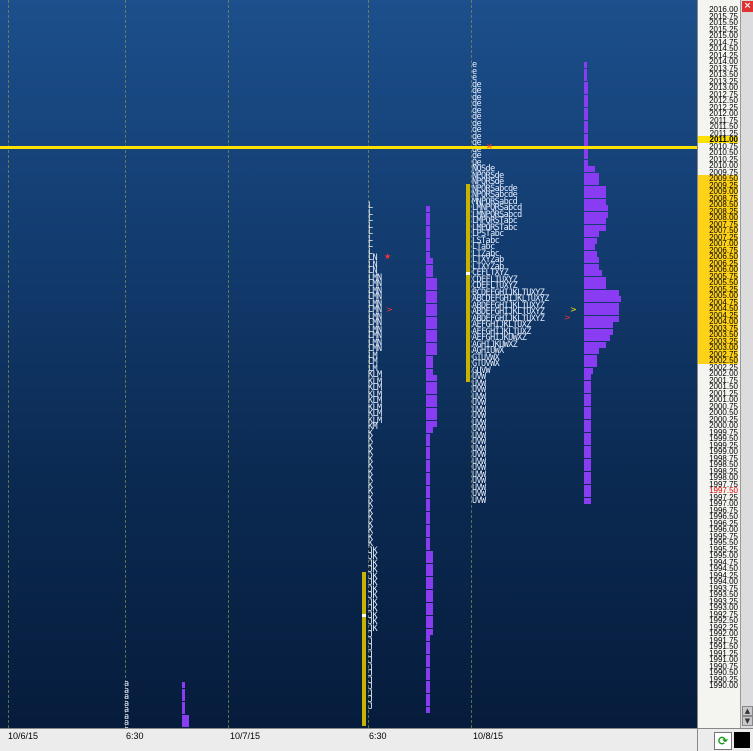 The width and height of the screenshot is (753, 751). Describe the element at coordinates (489, 146) in the screenshot. I see `price-marker-x: ✕` at that location.